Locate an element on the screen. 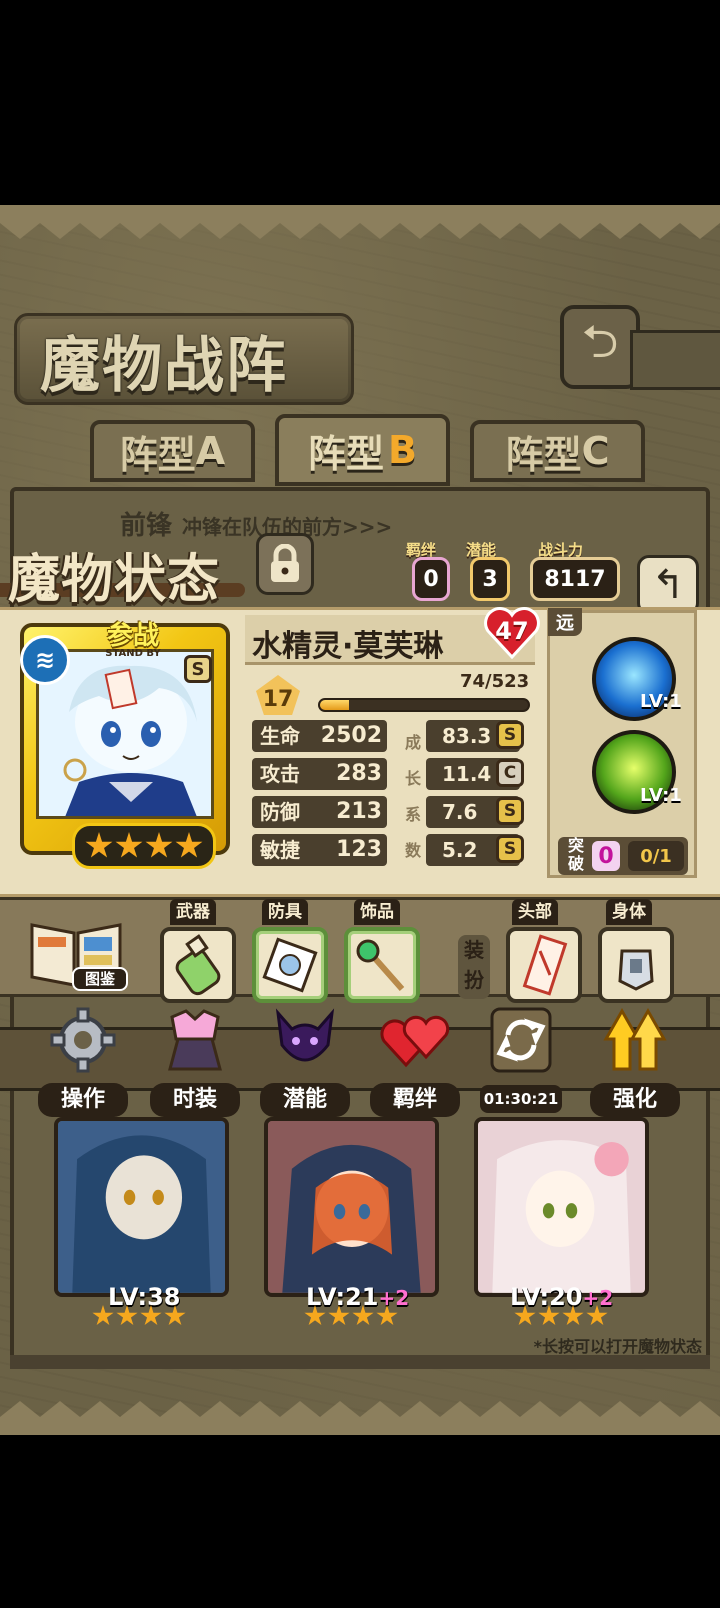  dress-label-top: 装 is located at coordinates (474, 950).